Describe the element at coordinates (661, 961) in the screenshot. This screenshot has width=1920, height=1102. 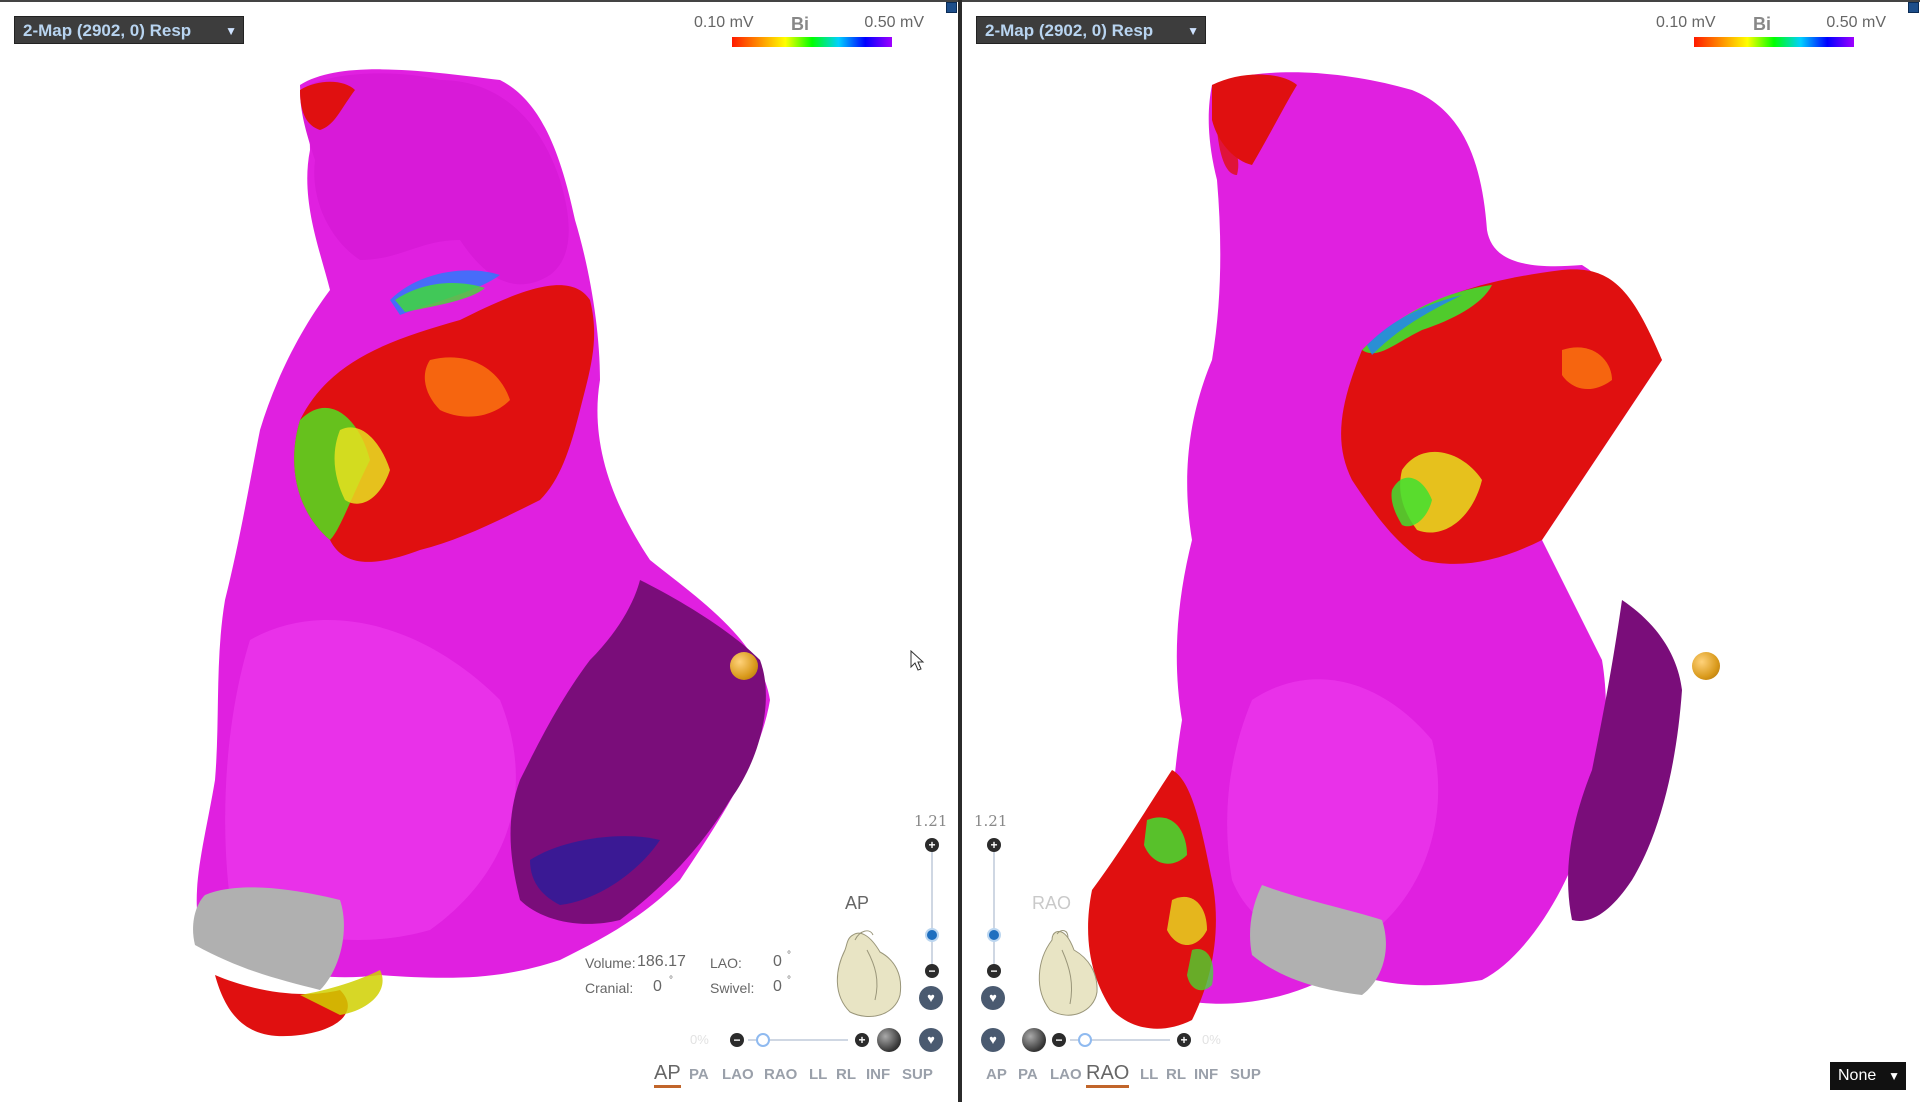
I see `volume-value: 186.17` at that location.